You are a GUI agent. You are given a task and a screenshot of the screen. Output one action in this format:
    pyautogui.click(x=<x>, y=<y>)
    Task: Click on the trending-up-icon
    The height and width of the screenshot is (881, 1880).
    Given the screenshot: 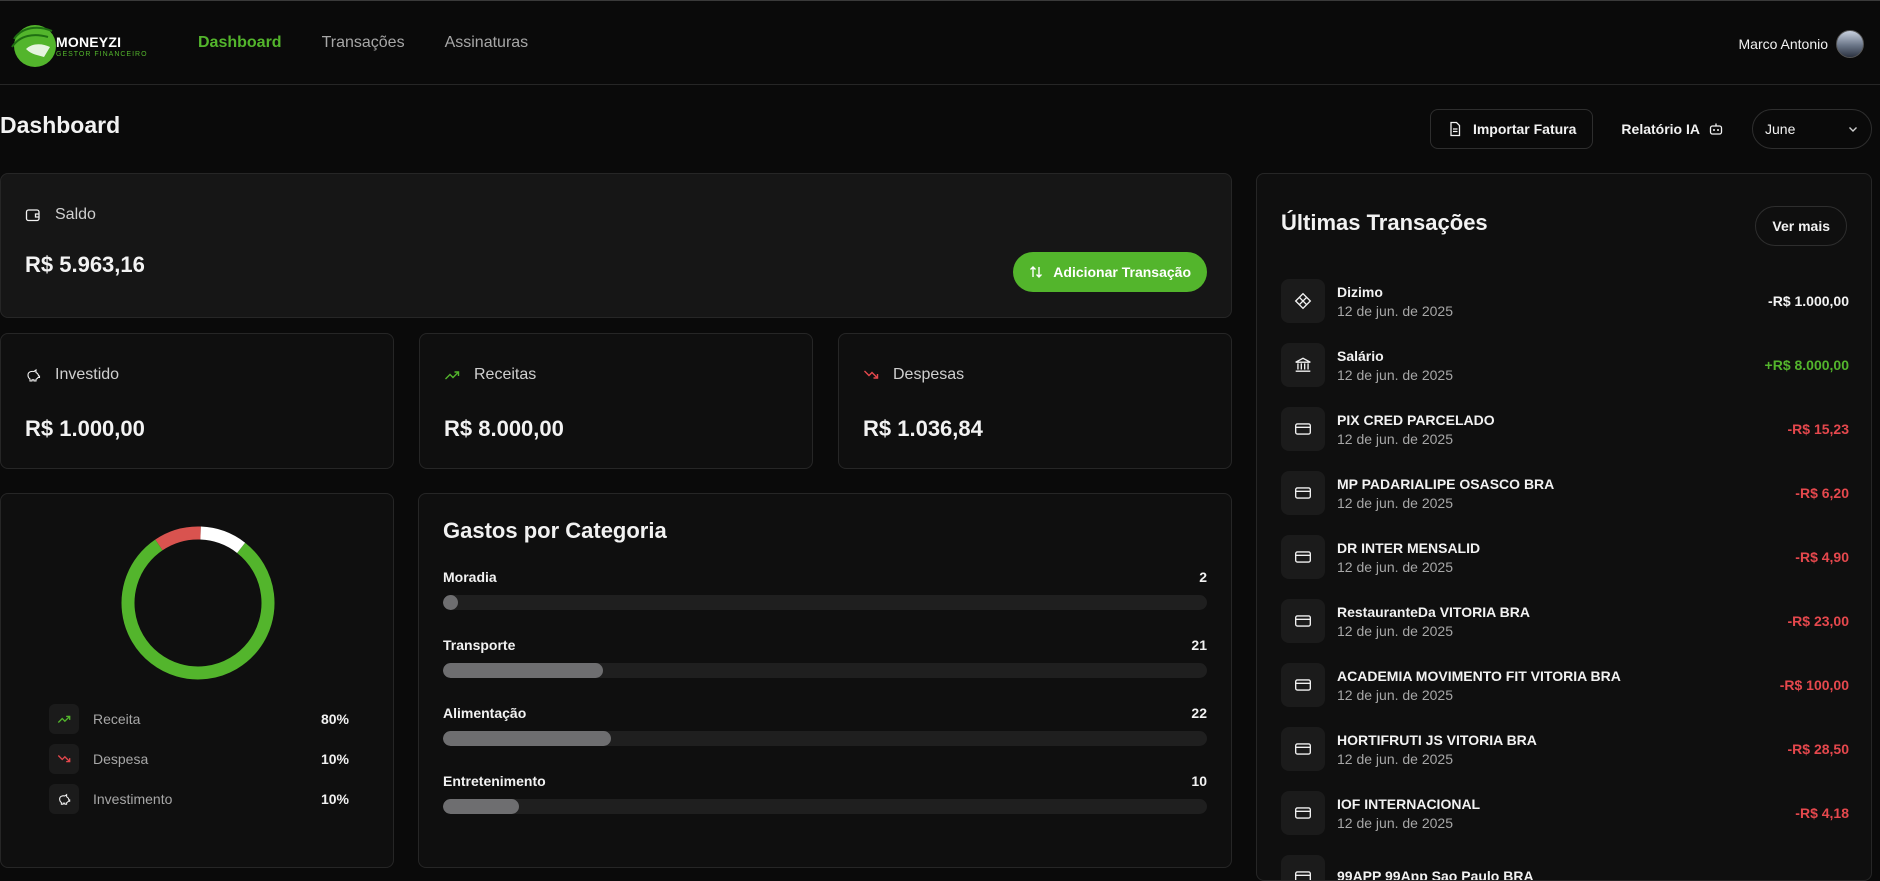 What is the action you would take?
    pyautogui.click(x=64, y=719)
    